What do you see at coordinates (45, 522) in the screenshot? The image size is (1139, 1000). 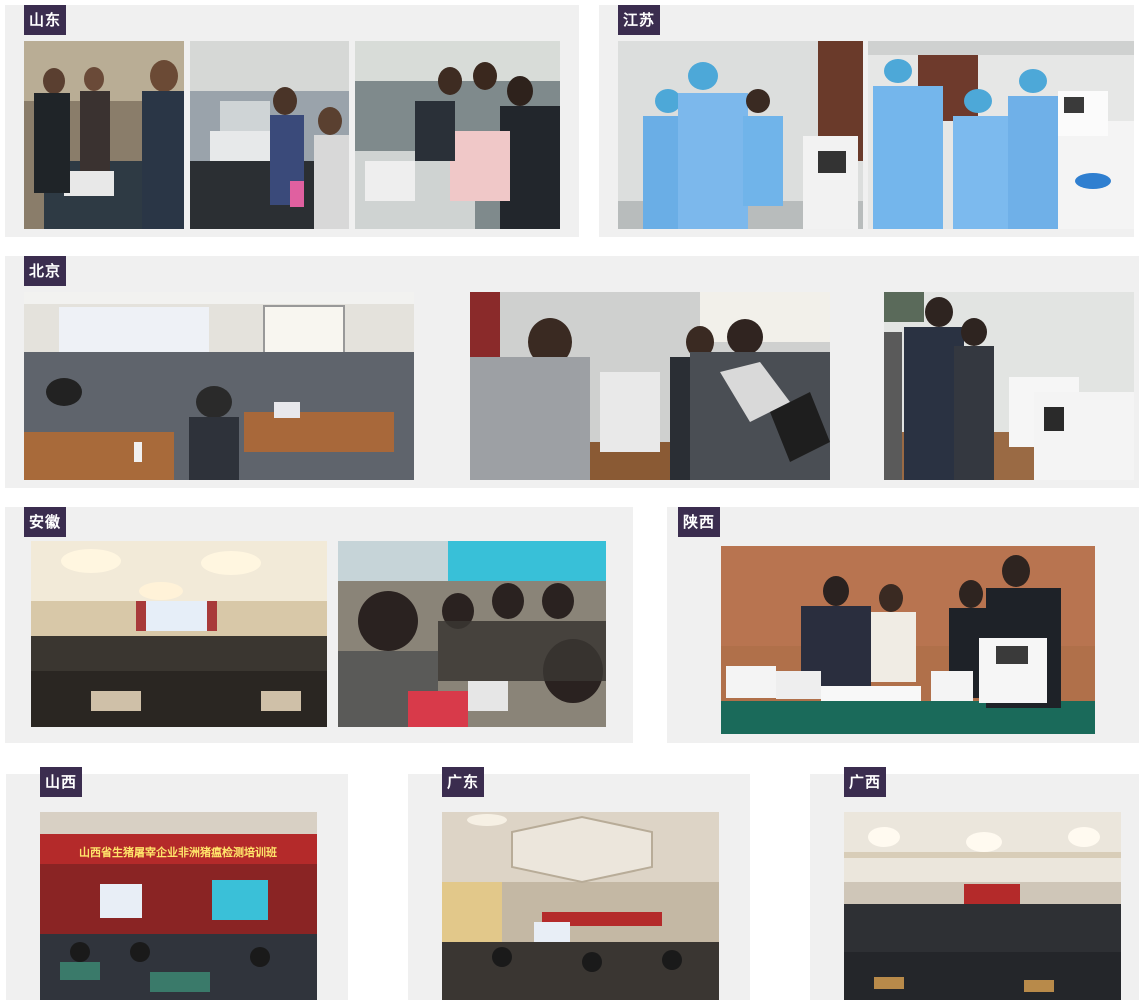 I see `region-tag-anhui: 安徽` at bounding box center [45, 522].